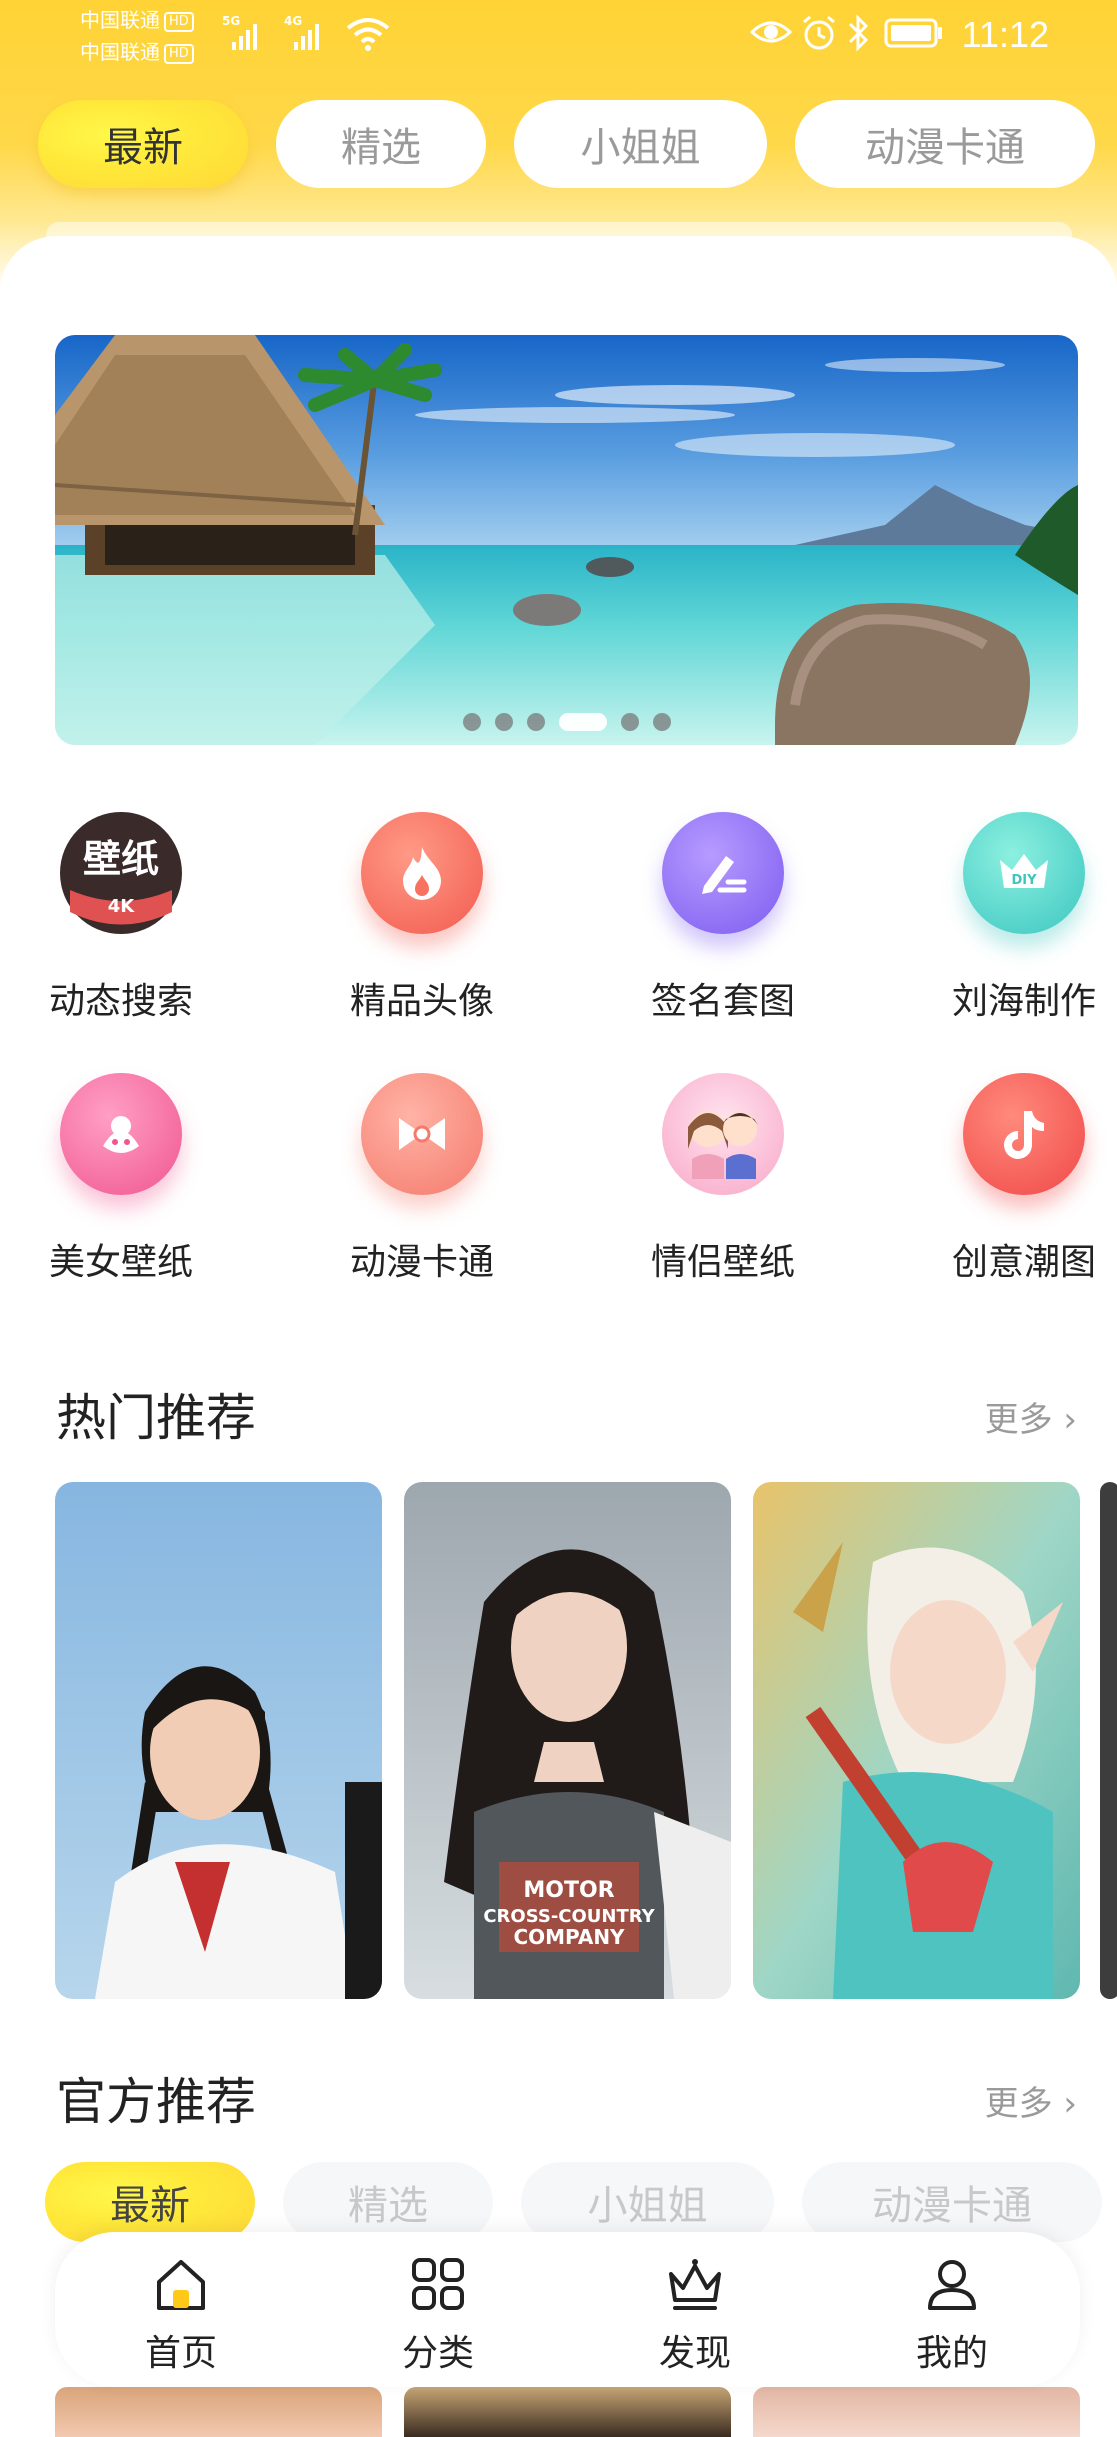 Image resolution: width=1117 pixels, height=2437 pixels. What do you see at coordinates (121, 1134) in the screenshot?
I see `girl-face-icon` at bounding box center [121, 1134].